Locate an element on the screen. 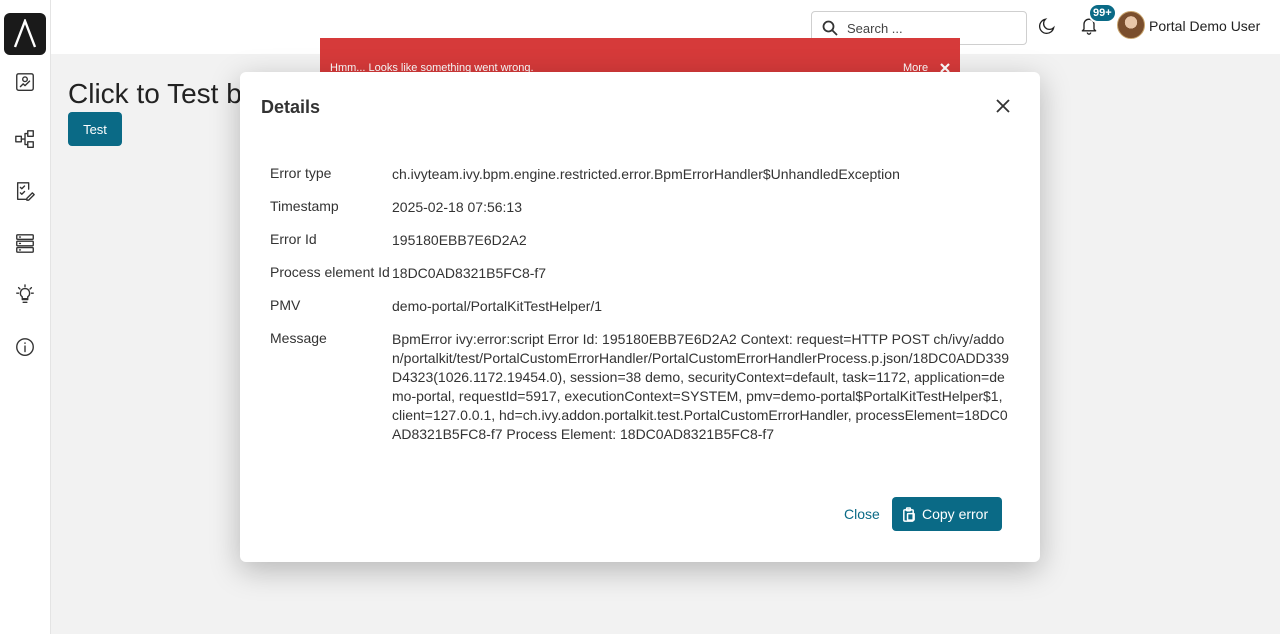 The width and height of the screenshot is (1280, 634). task-icon is located at coordinates (25, 191).